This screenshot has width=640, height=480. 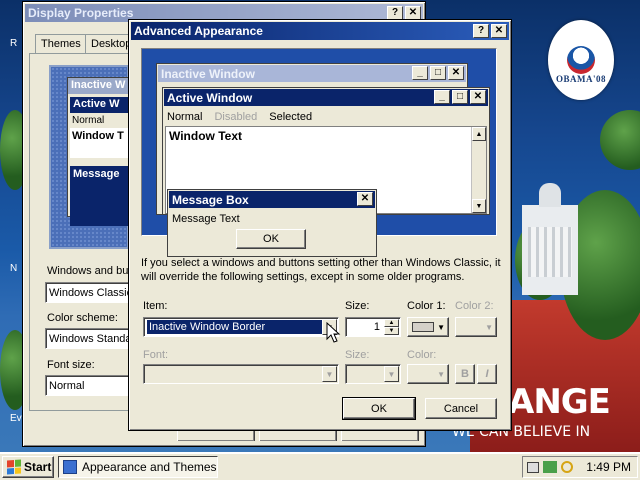 I want to click on dialog-title: Advanced Appearance, so click(x=198, y=31).